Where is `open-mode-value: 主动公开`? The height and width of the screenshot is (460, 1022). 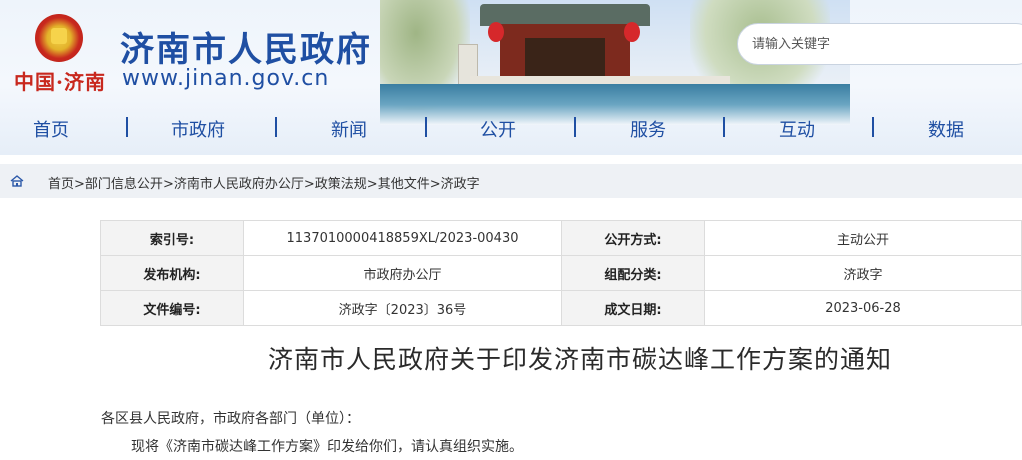
open-mode-value: 主动公开 is located at coordinates (863, 238).